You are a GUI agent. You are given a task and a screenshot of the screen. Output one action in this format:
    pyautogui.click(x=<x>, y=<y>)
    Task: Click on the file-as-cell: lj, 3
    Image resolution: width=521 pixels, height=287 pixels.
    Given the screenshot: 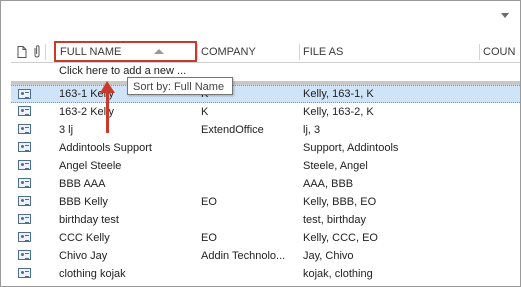 What is the action you would take?
    pyautogui.click(x=312, y=130)
    